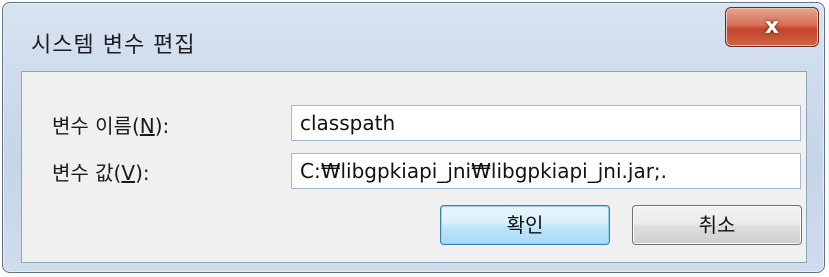  Describe the element at coordinates (162, 126) in the screenshot. I see `variable-name-label-suffix: ):` at that location.